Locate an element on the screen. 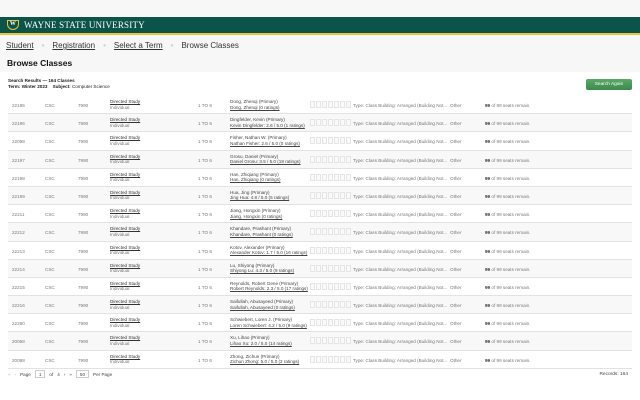  instructor-rating-link: Shiyong Lu: 4.3 / 5.0 (9 ratings) is located at coordinates (262, 270).